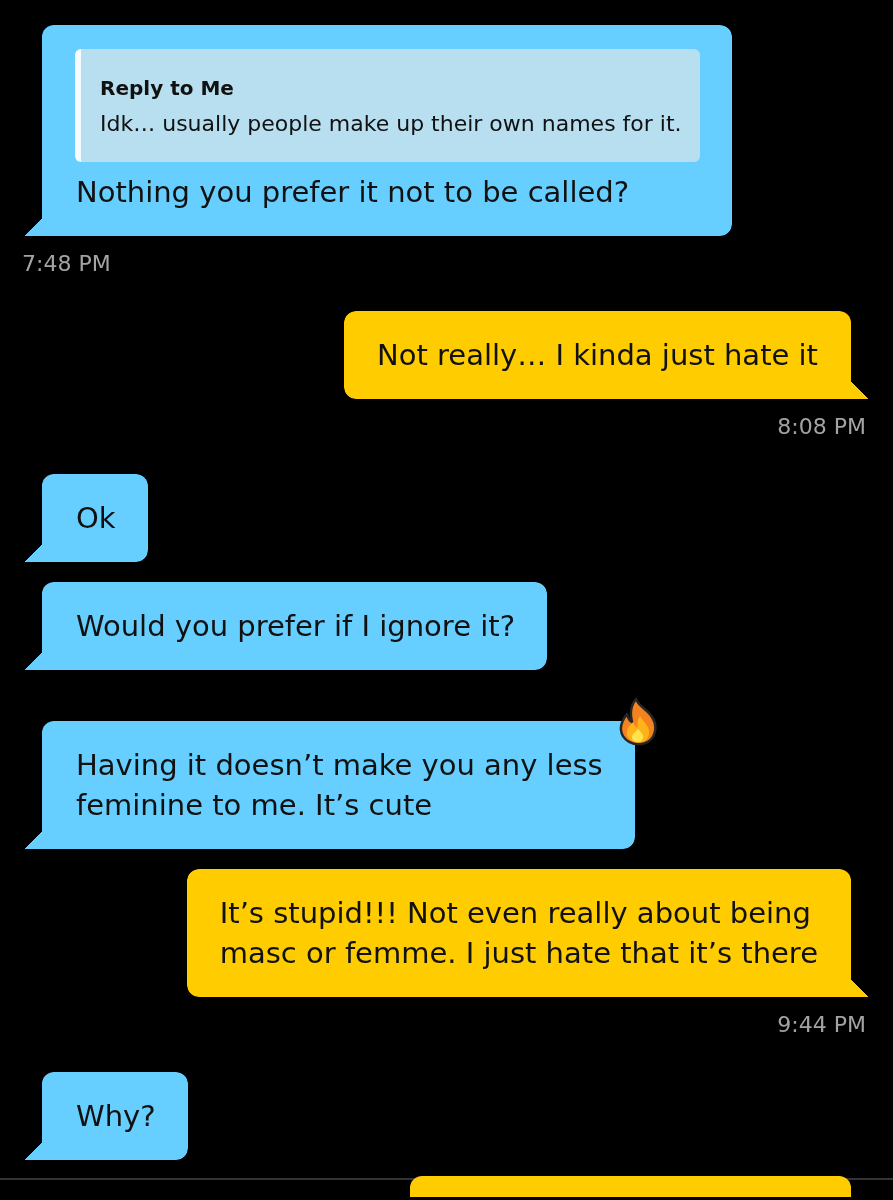 This screenshot has height=1200, width=893. I want to click on timestamp: 9:44 PM, so click(821, 1025).